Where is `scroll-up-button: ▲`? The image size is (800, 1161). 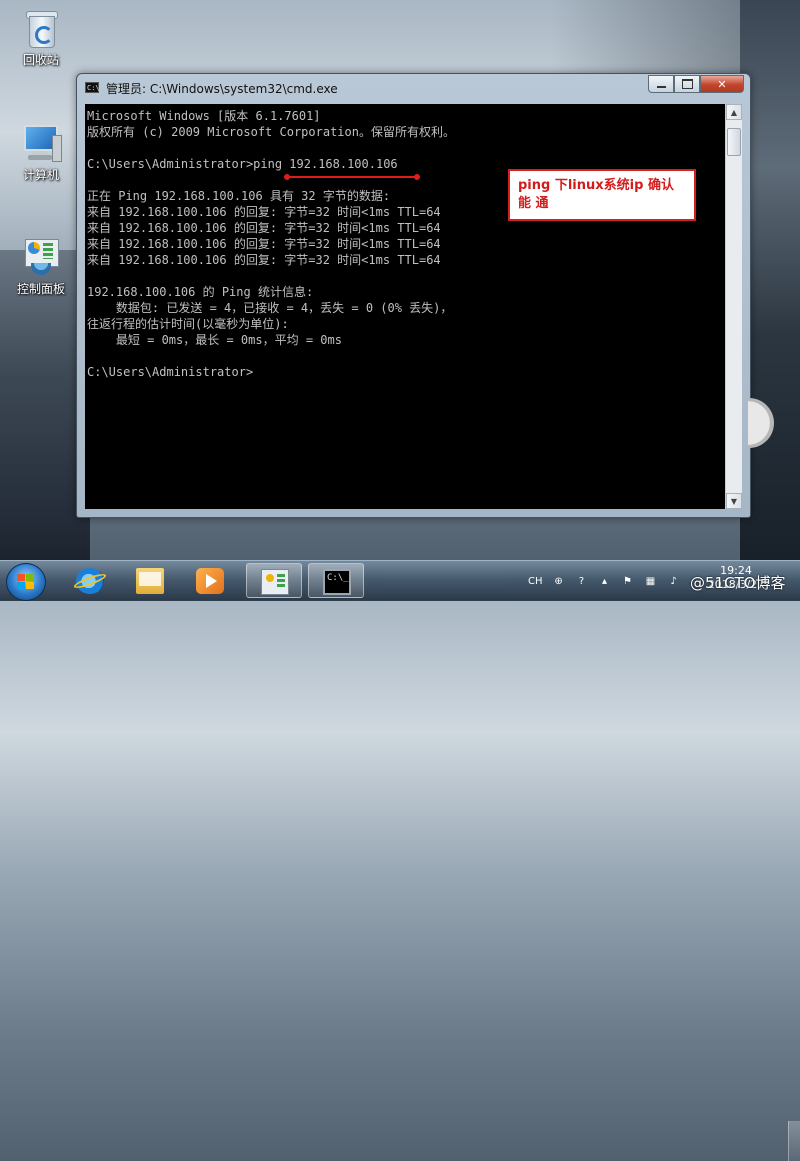
scroll-up-button: ▲ is located at coordinates (734, 112).